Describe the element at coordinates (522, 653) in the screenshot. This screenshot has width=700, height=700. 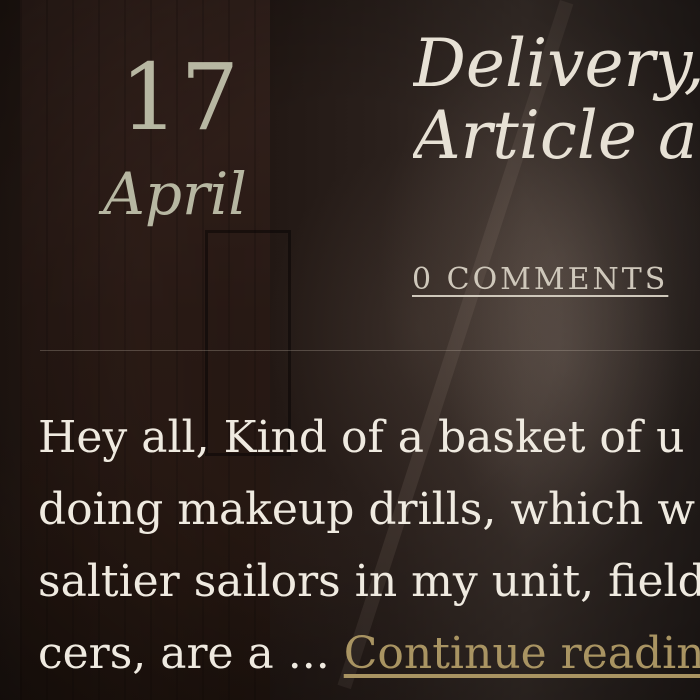
I see `continue-reading-link: Continue reading` at that location.